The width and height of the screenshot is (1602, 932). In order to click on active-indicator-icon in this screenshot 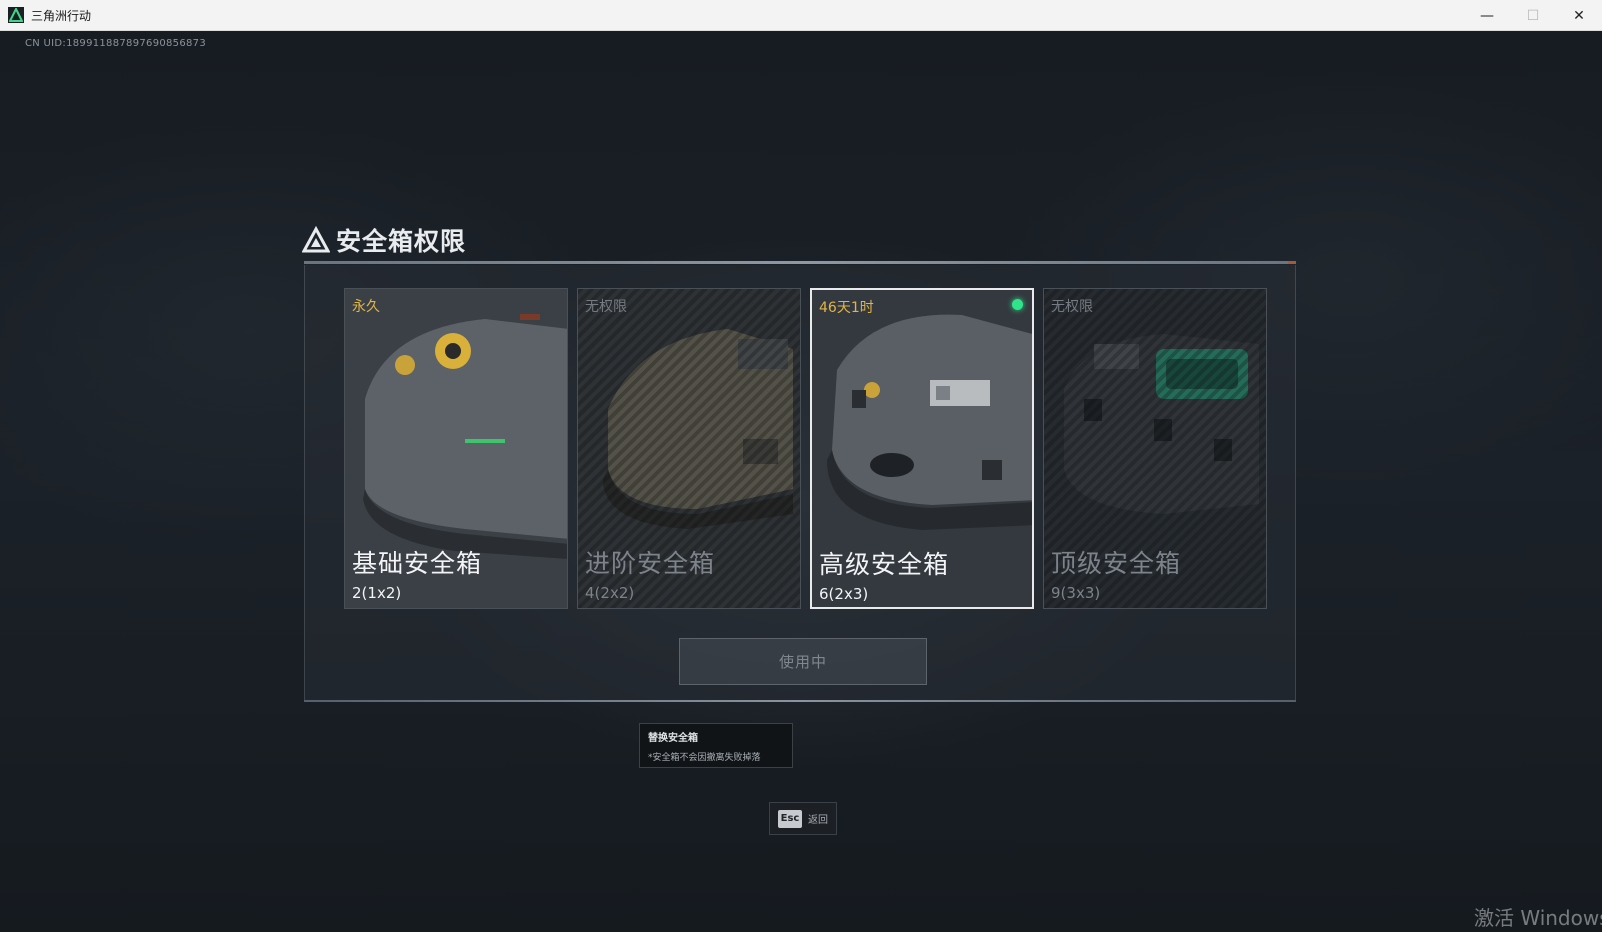, I will do `click(1017, 304)`.